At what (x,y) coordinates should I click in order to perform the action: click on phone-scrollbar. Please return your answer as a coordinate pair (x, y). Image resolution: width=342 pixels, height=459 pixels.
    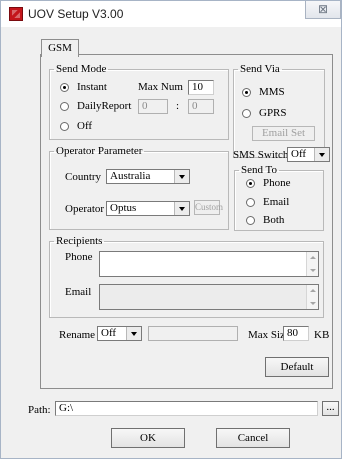
    Looking at the image, I should click on (312, 264).